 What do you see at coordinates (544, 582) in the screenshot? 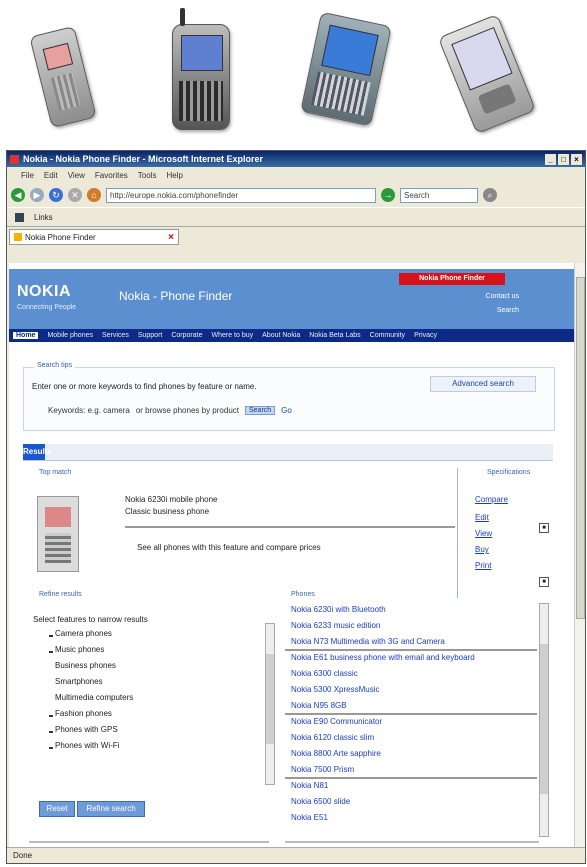
I see `collapse-icon: ■` at bounding box center [544, 582].